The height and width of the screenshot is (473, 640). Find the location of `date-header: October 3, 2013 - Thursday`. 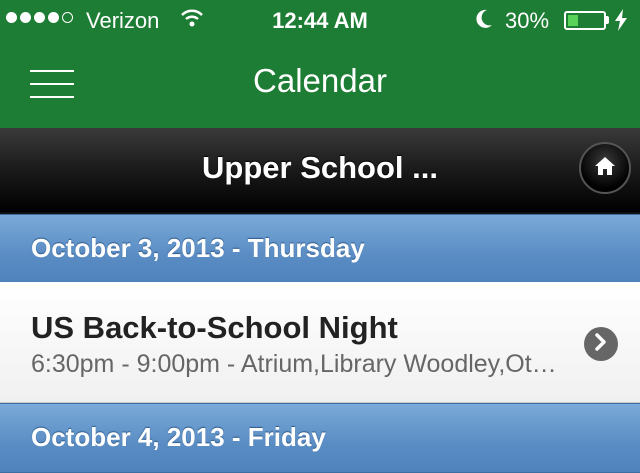

date-header: October 3, 2013 - Thursday is located at coordinates (320, 249).